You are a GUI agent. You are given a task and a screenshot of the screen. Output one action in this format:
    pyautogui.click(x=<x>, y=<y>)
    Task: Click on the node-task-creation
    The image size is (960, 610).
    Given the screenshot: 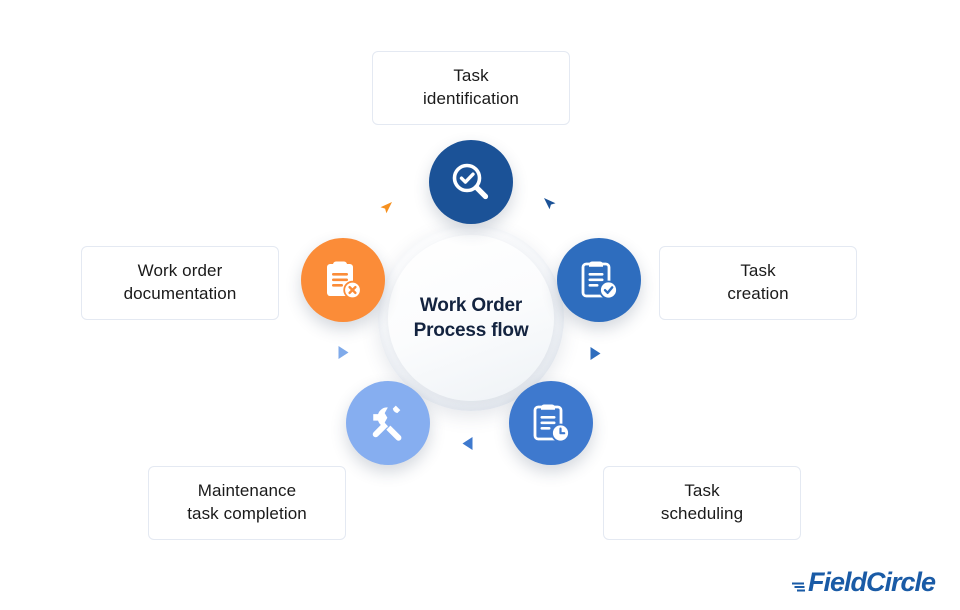 What is the action you would take?
    pyautogui.click(x=599, y=280)
    